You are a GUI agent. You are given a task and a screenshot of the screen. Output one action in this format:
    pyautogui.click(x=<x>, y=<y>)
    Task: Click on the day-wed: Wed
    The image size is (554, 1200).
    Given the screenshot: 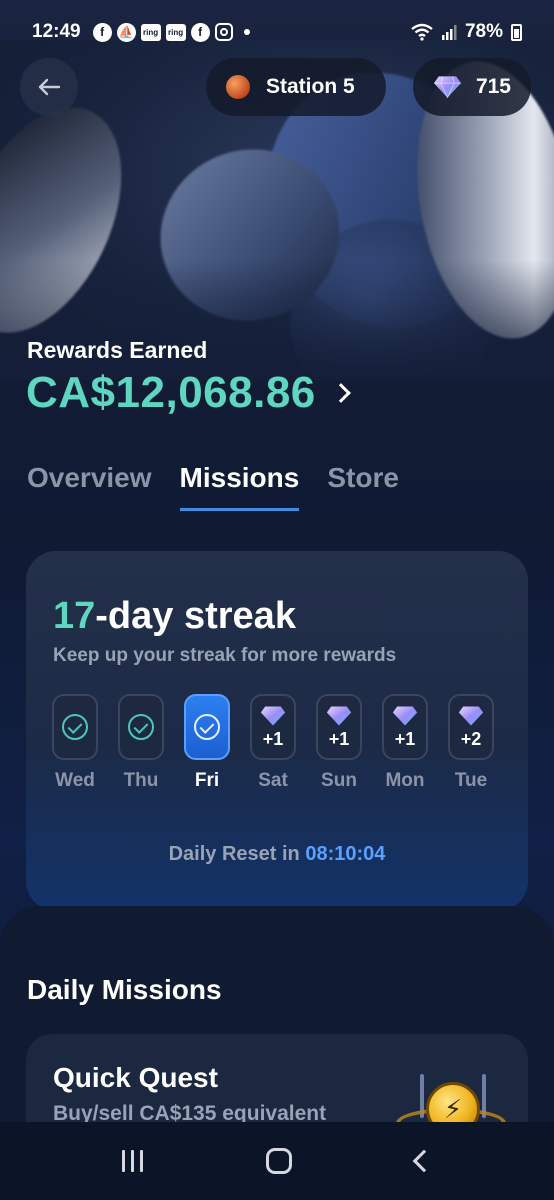 What is the action you would take?
    pyautogui.click(x=75, y=743)
    